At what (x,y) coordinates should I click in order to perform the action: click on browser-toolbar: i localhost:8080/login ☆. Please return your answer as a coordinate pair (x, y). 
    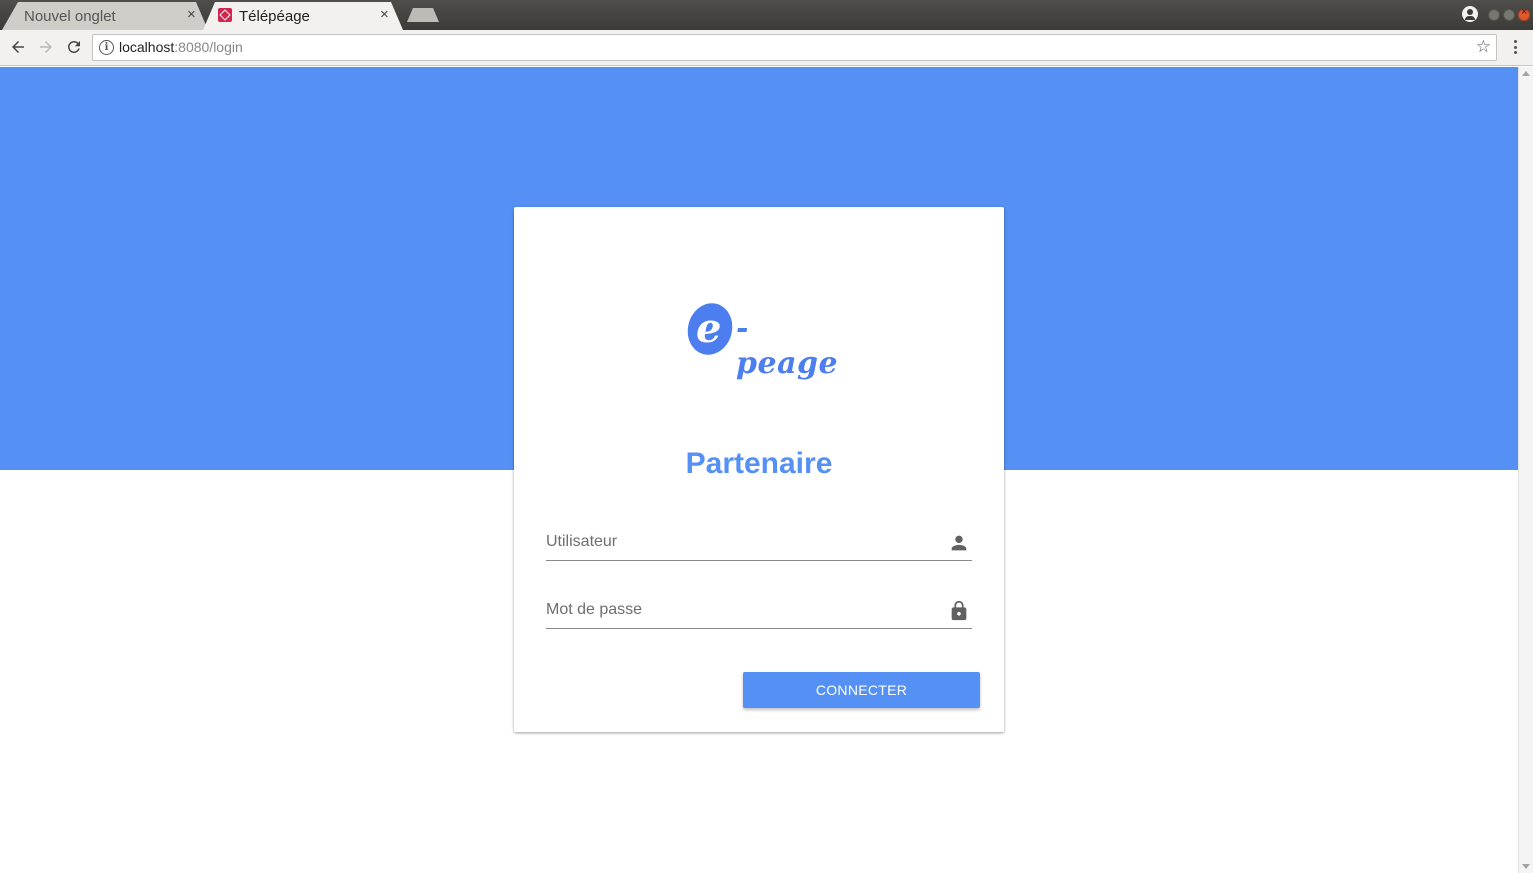
    Looking at the image, I should click on (766, 48).